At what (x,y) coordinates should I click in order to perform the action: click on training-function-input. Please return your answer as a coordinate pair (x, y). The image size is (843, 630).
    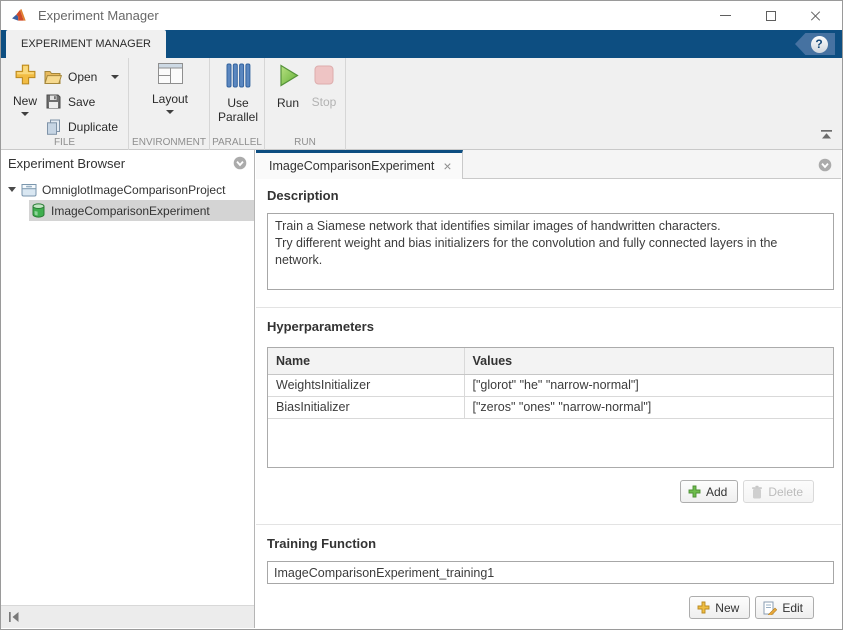
    Looking at the image, I should click on (550, 572).